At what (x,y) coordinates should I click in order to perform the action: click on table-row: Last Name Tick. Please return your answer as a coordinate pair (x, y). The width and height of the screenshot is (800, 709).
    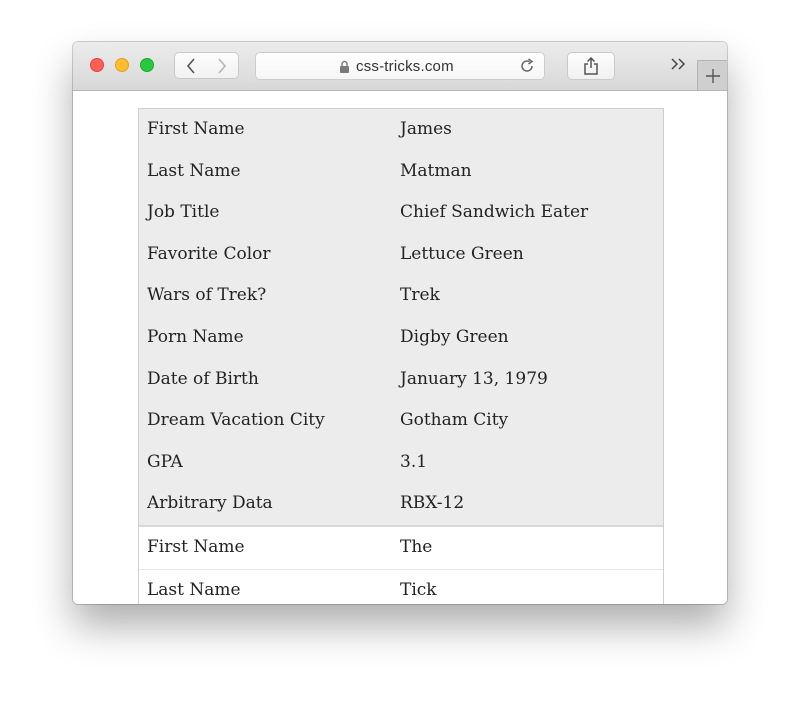
    Looking at the image, I should click on (401, 586).